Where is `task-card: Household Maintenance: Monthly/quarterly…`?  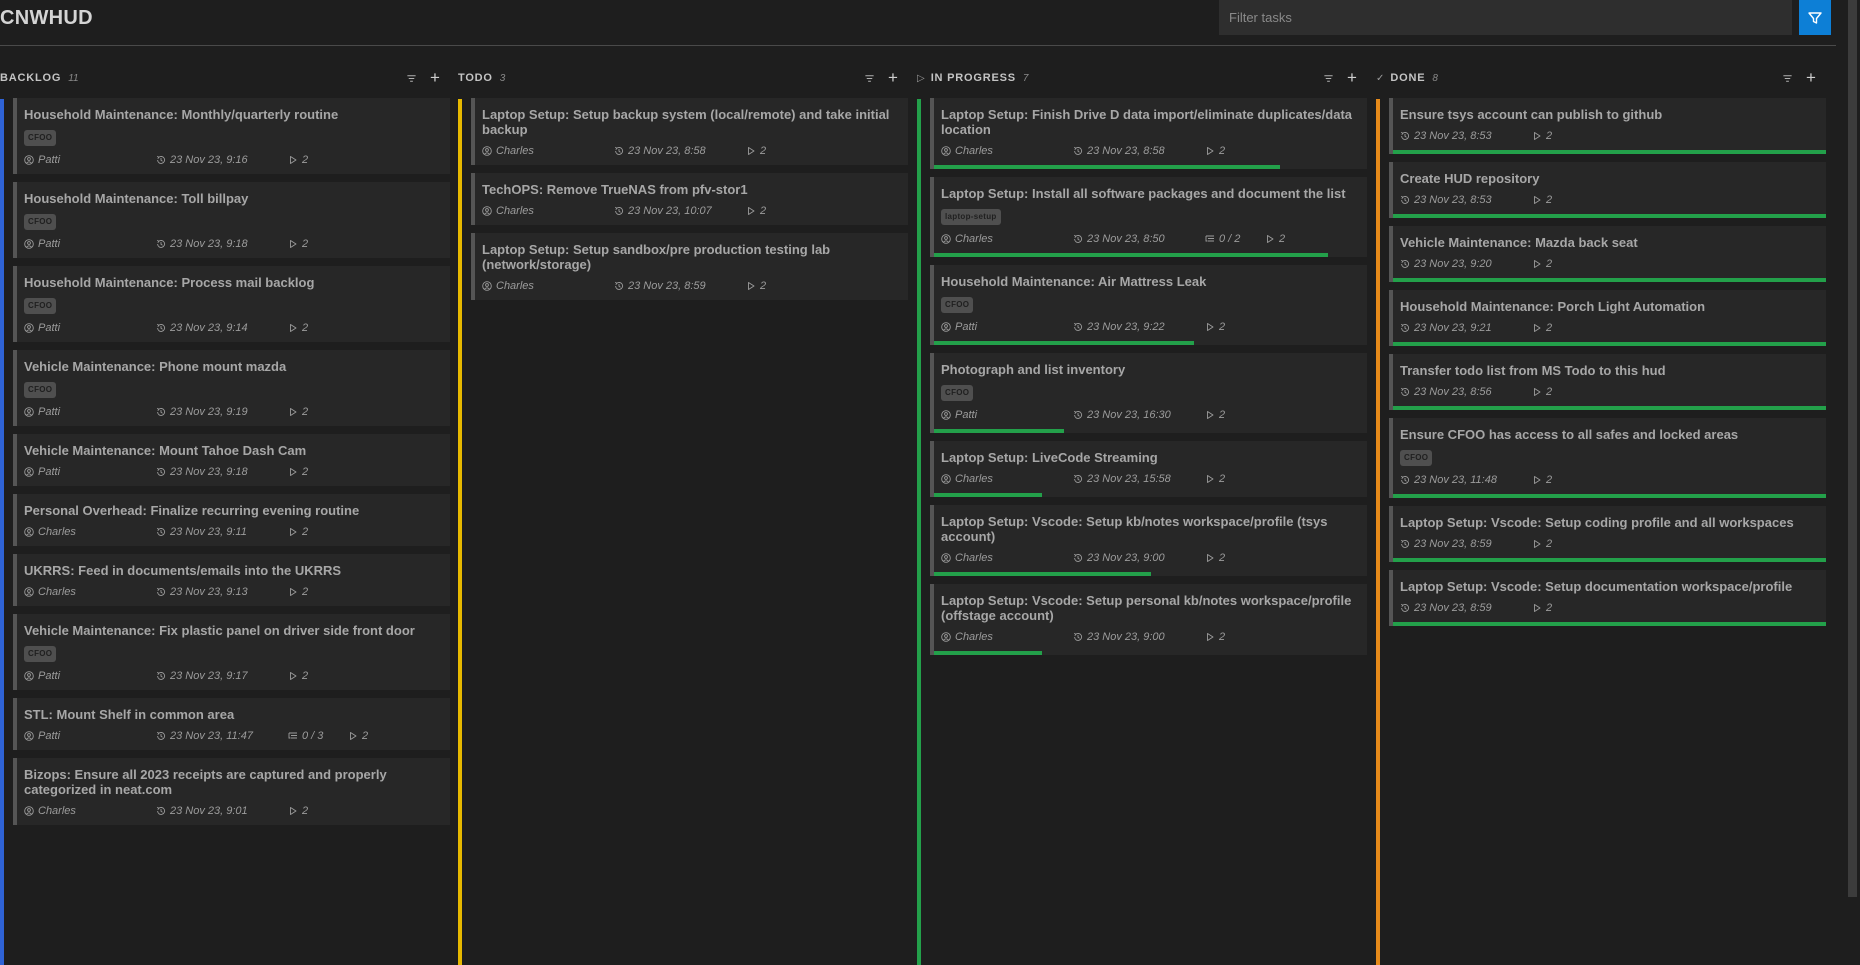 task-card: Household Maintenance: Monthly/quarterly… is located at coordinates (231, 136).